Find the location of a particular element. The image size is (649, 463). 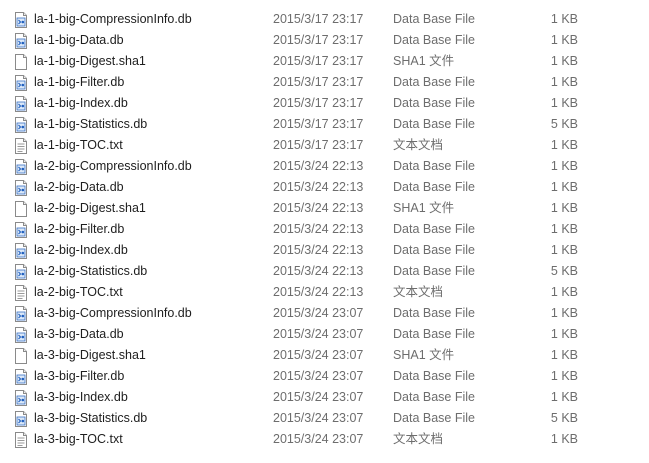

file-row: la-3-big-TOC.txt 2015/3/24 23:07 文本文档 1 KB is located at coordinates (324, 439).